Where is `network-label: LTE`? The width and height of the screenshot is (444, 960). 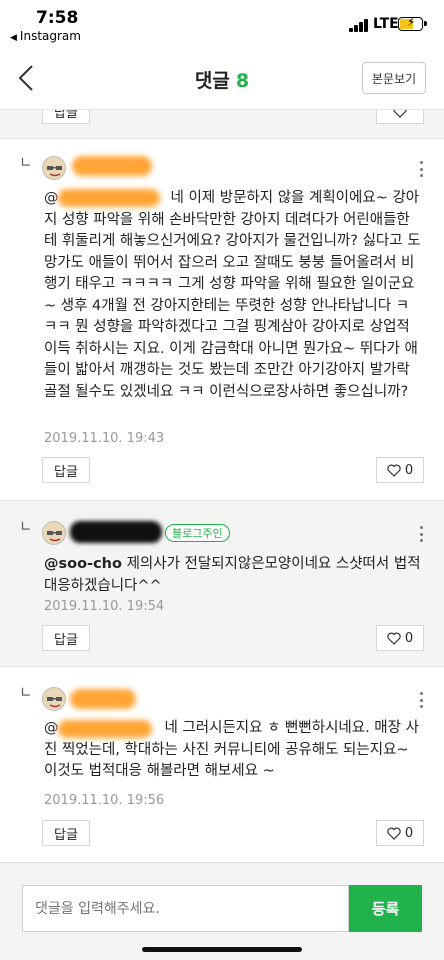 network-label: LTE is located at coordinates (386, 24).